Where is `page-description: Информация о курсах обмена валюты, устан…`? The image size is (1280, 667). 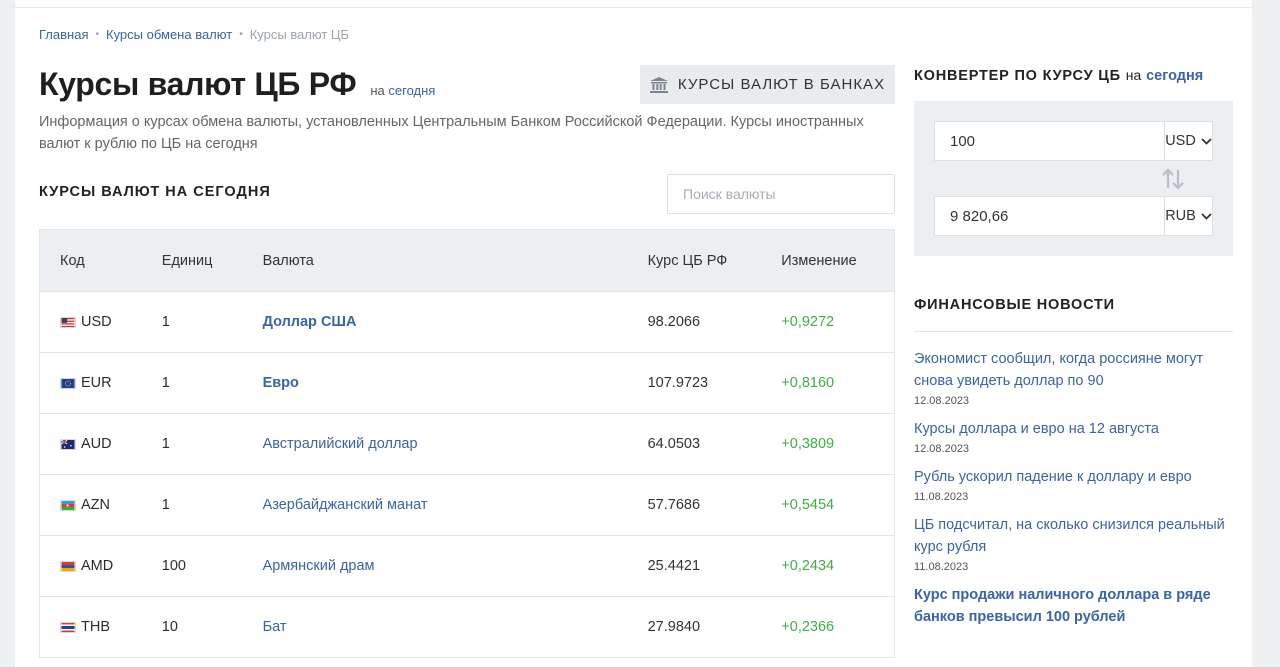
page-description: Информация о курсах обмена валюты, устан… is located at coordinates (451, 133).